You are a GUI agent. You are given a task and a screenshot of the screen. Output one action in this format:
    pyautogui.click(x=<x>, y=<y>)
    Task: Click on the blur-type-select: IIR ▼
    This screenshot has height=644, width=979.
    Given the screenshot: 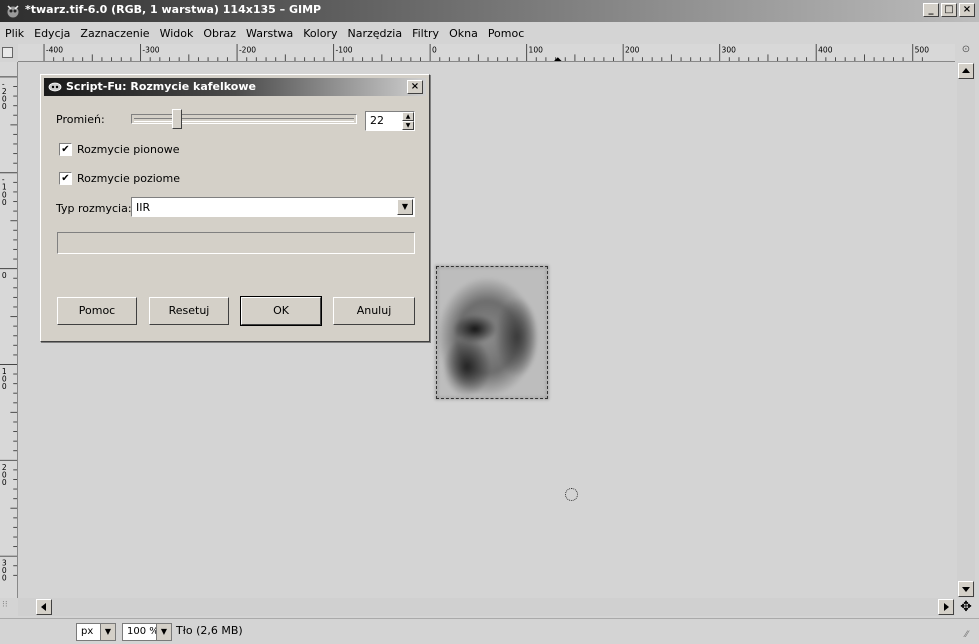 What is the action you would take?
    pyautogui.click(x=273, y=207)
    